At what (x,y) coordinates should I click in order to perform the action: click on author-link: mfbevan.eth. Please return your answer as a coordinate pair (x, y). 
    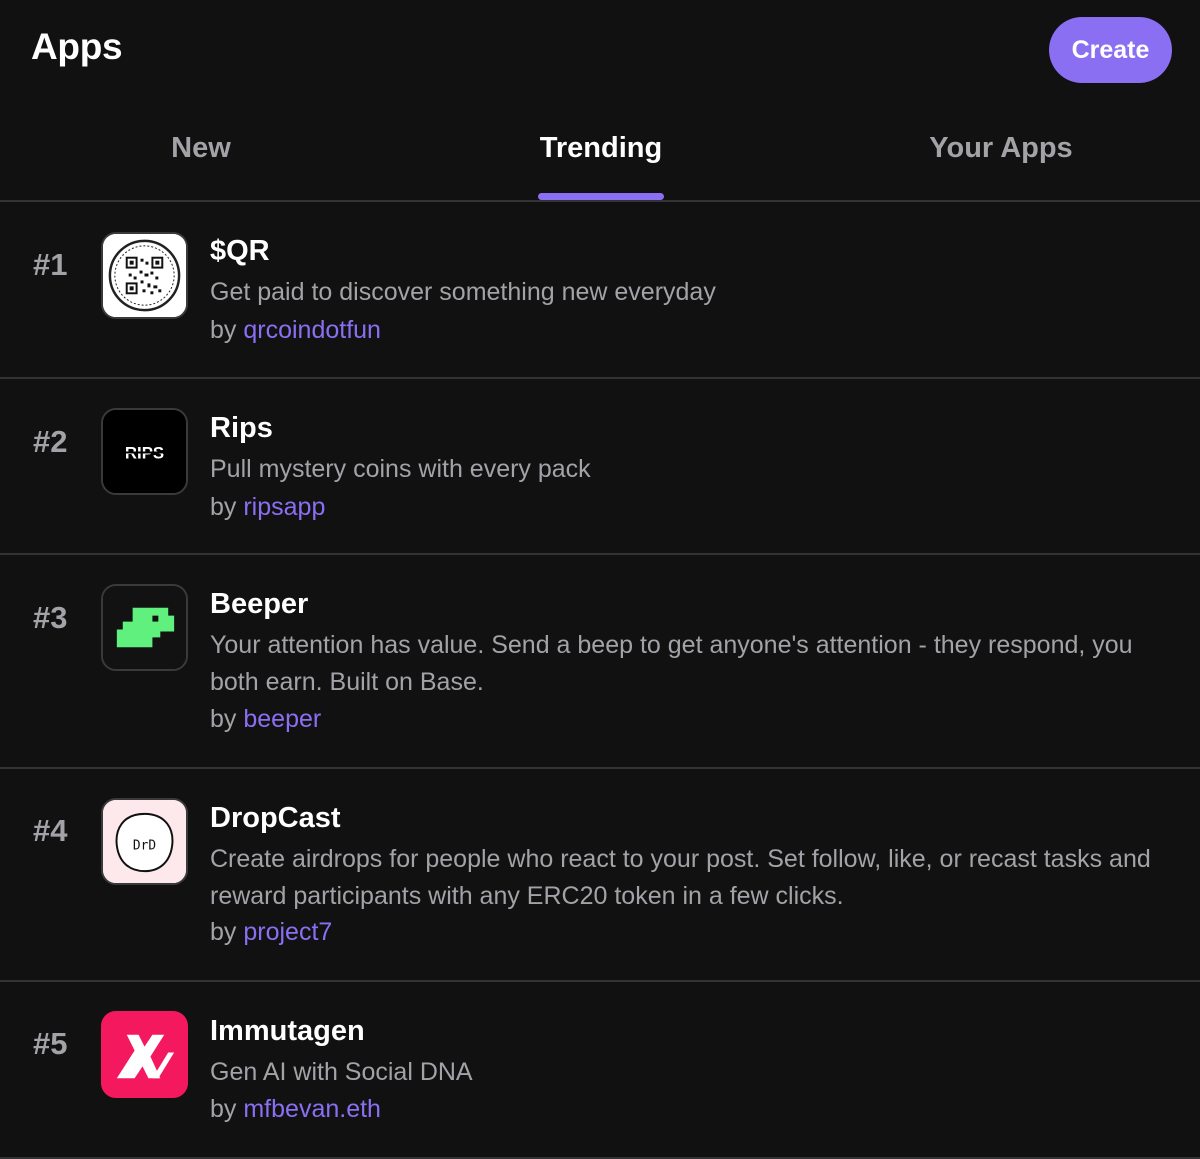
    Looking at the image, I should click on (312, 1109).